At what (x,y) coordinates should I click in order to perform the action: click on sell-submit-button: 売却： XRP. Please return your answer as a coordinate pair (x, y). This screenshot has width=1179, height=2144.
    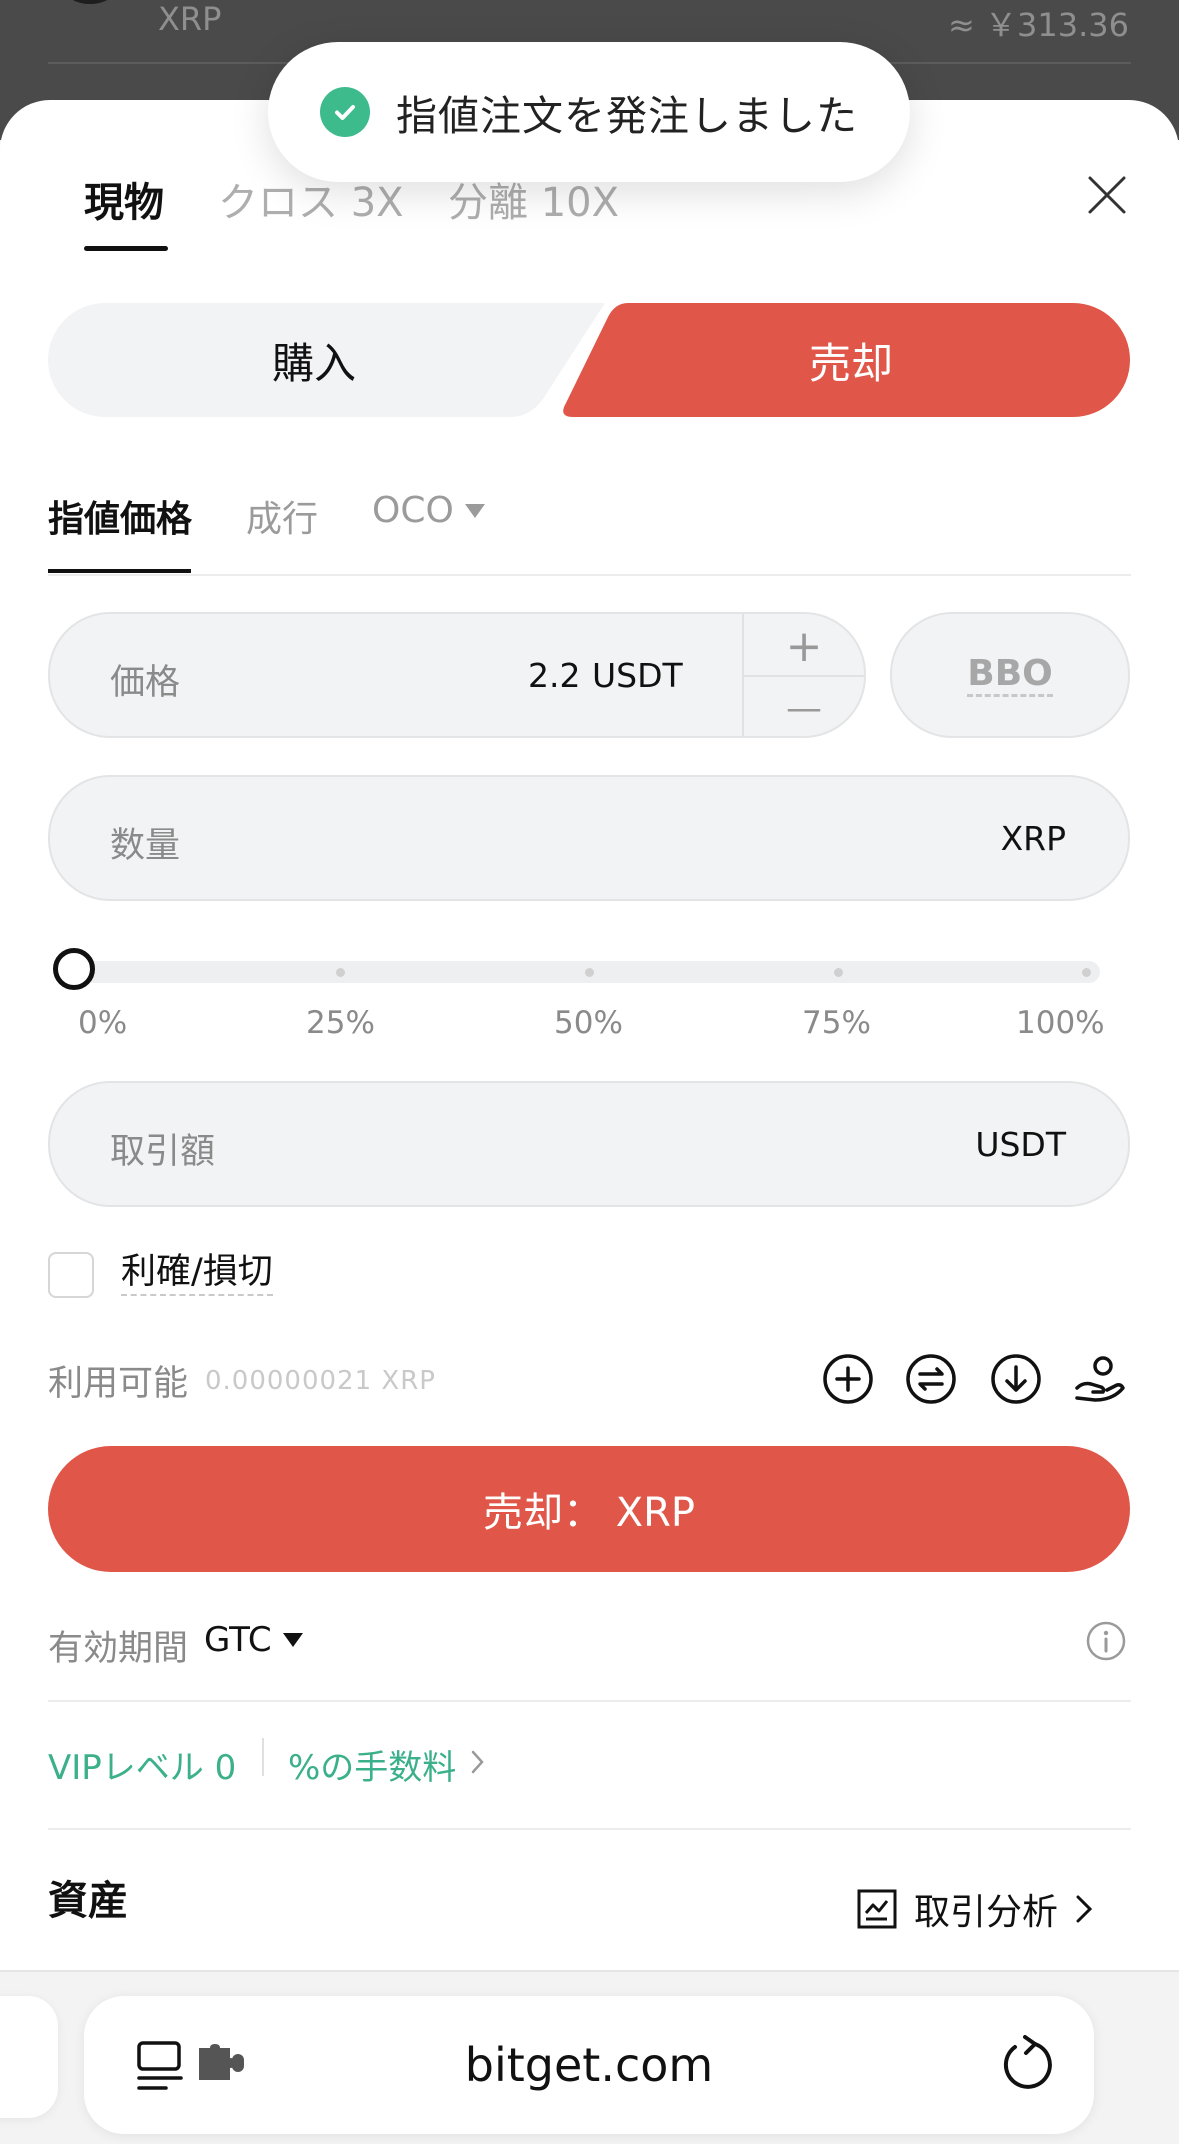
    Looking at the image, I should click on (589, 1509).